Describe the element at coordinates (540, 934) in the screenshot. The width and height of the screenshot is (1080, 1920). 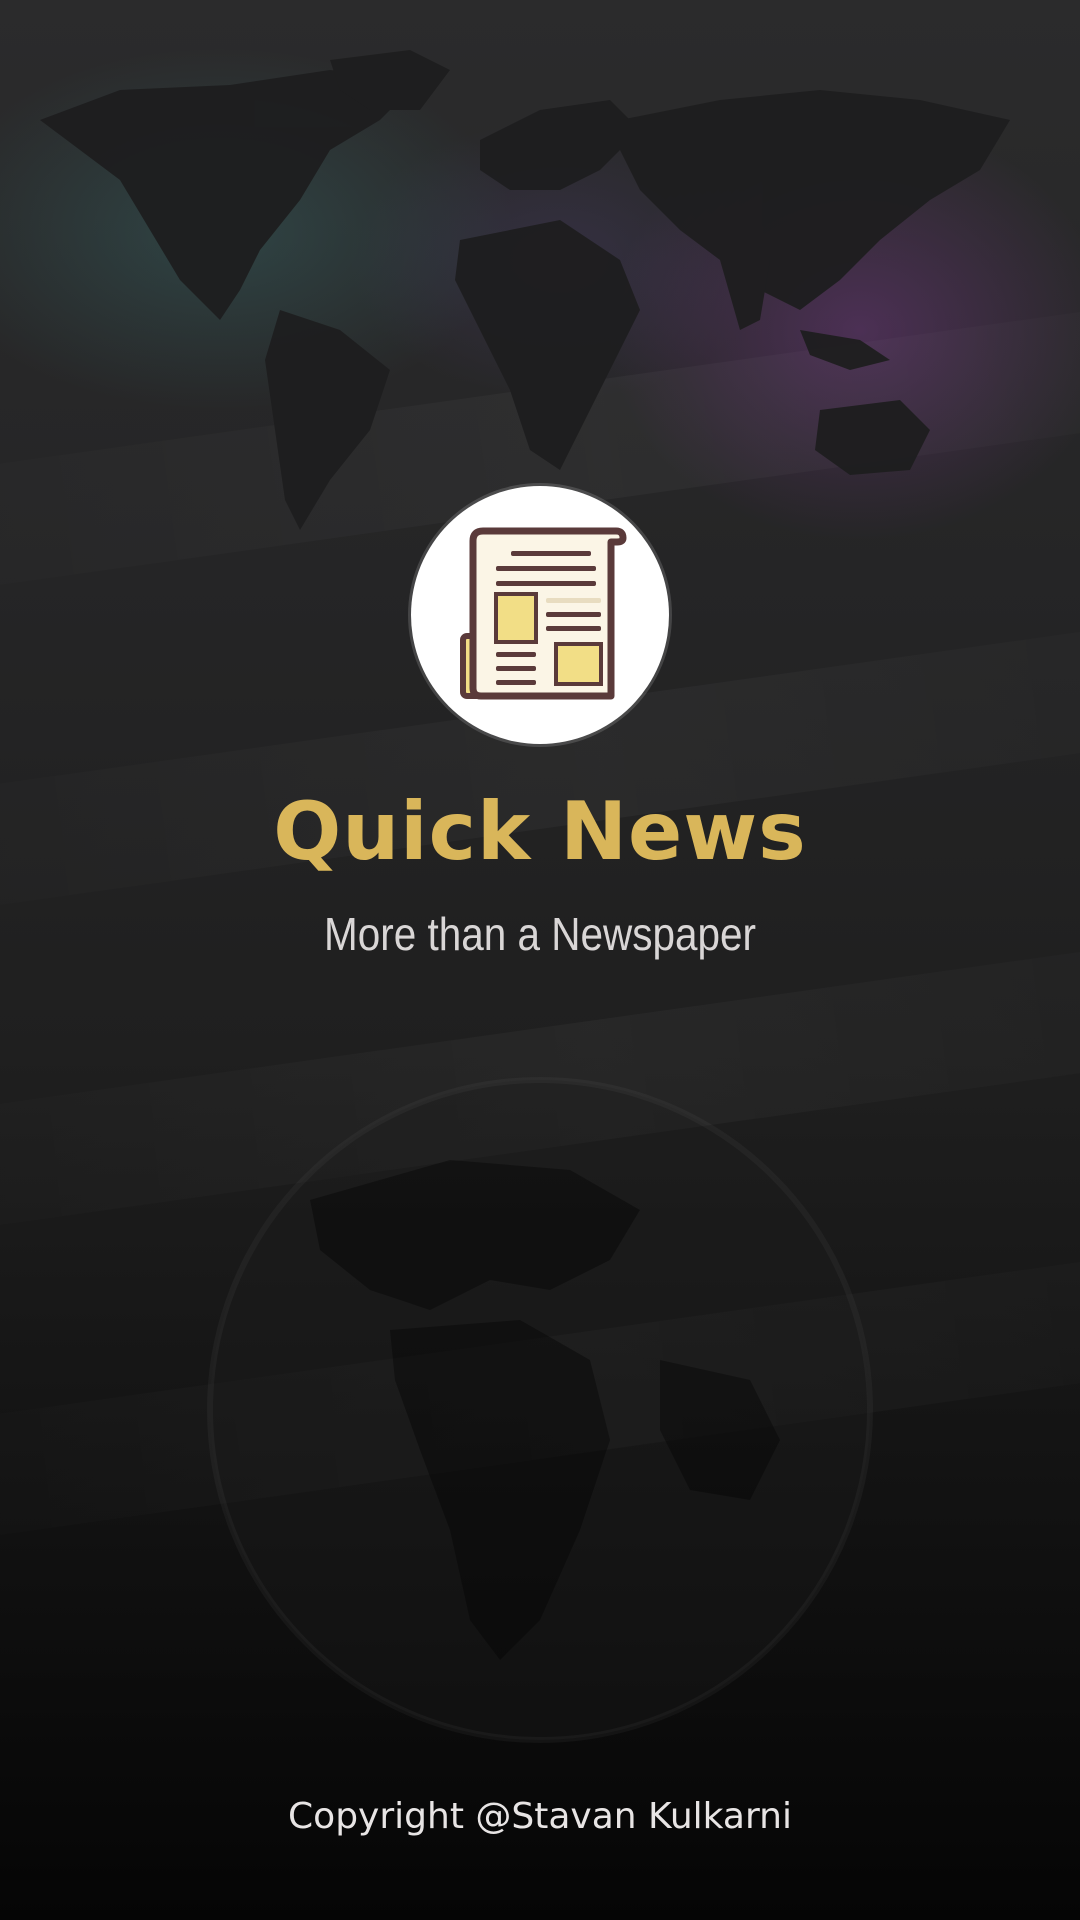
I see `app-tagline: More than a Newspaper` at that location.